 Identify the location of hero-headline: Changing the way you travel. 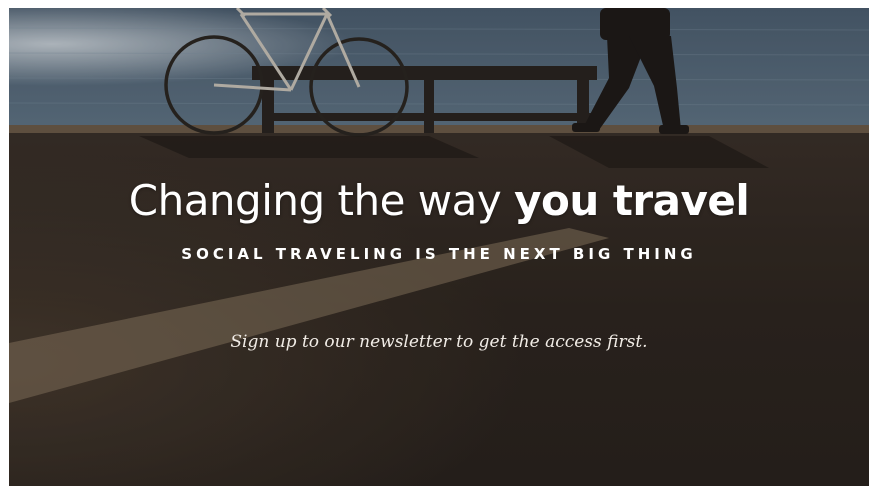
(439, 201).